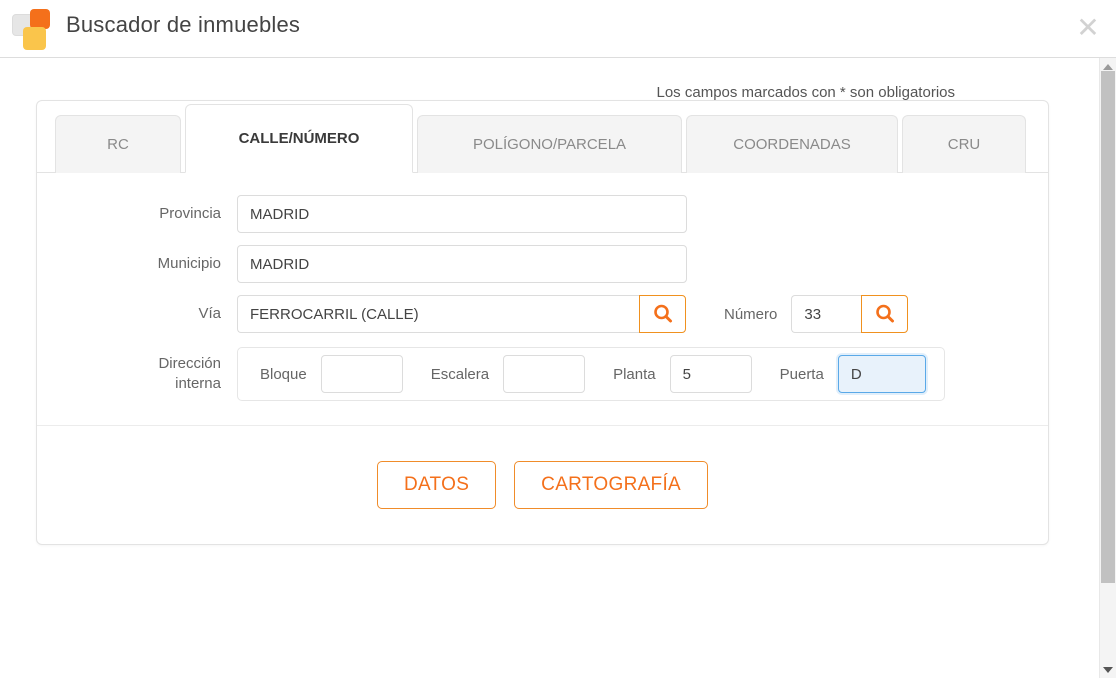  Describe the element at coordinates (209, 313) in the screenshot. I see `via-label: Vía` at that location.